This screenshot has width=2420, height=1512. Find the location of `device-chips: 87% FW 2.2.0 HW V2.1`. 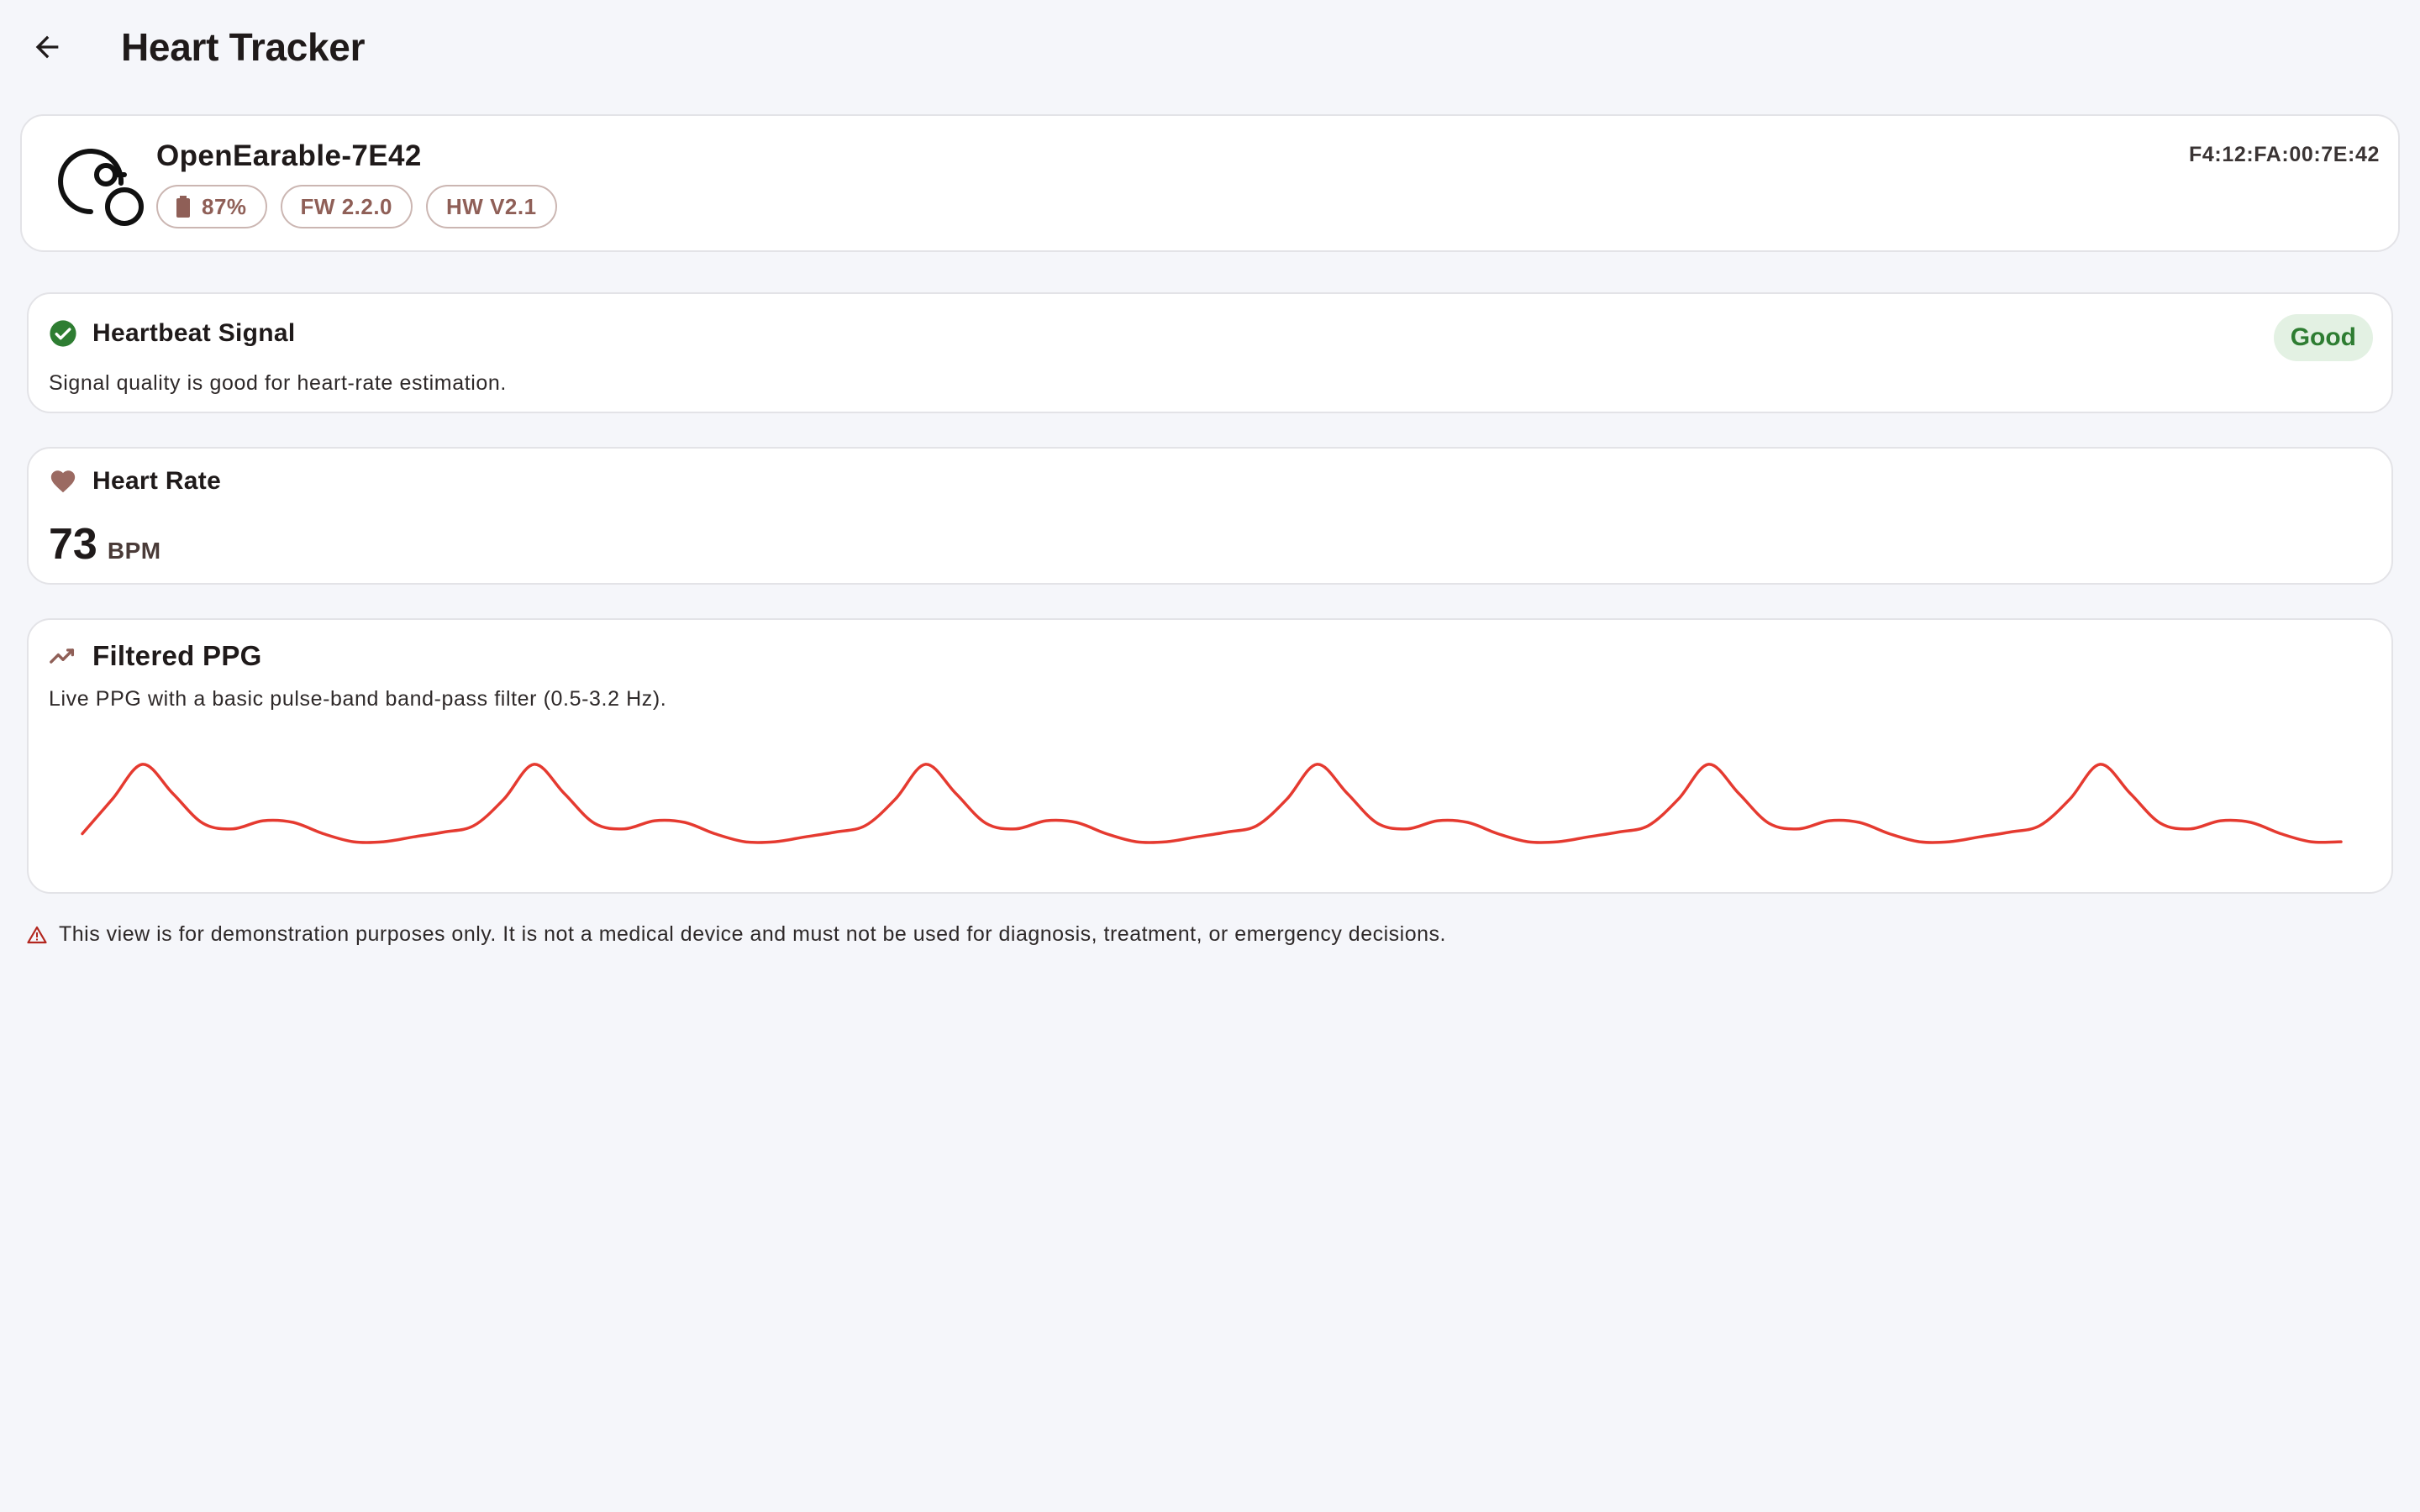

device-chips: 87% FW 2.2.0 HW V2.1 is located at coordinates (356, 206).